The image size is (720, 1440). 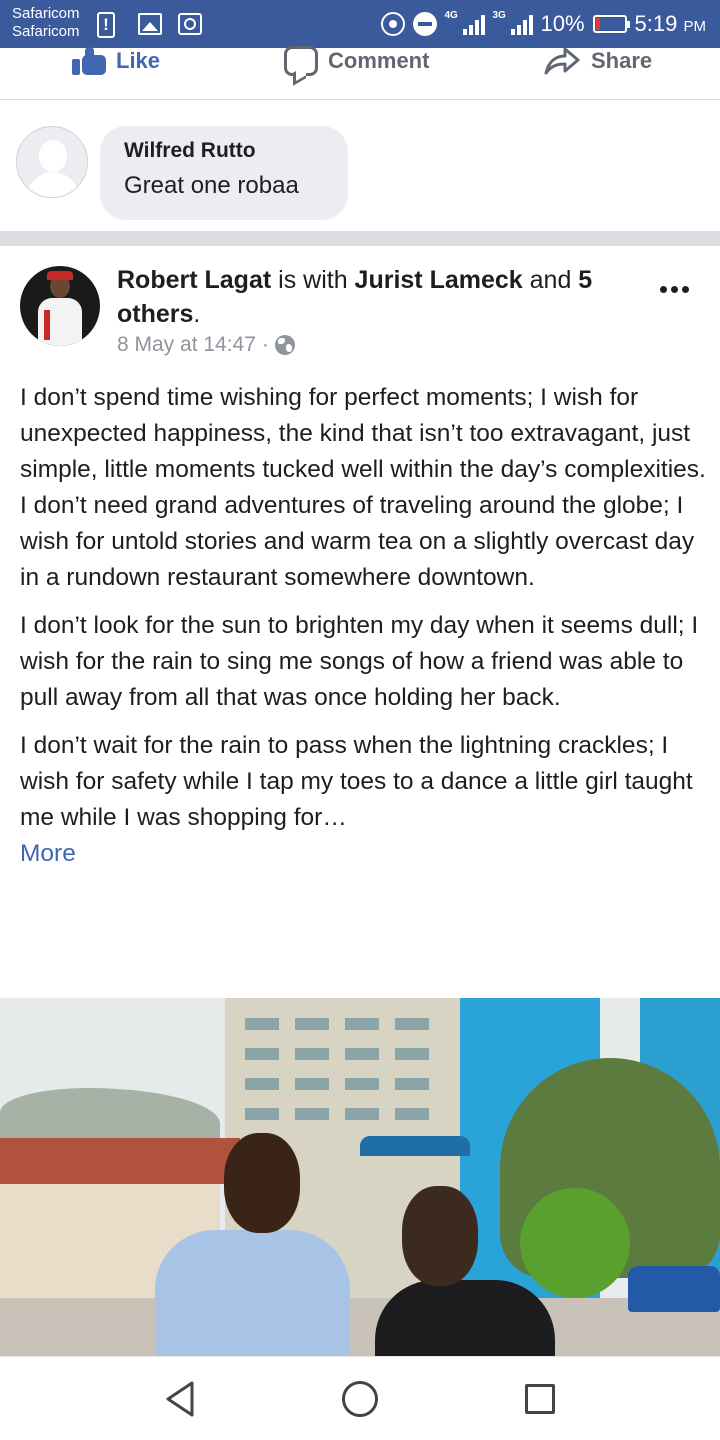 What do you see at coordinates (48, 853) in the screenshot?
I see `see-more-link: More` at bounding box center [48, 853].